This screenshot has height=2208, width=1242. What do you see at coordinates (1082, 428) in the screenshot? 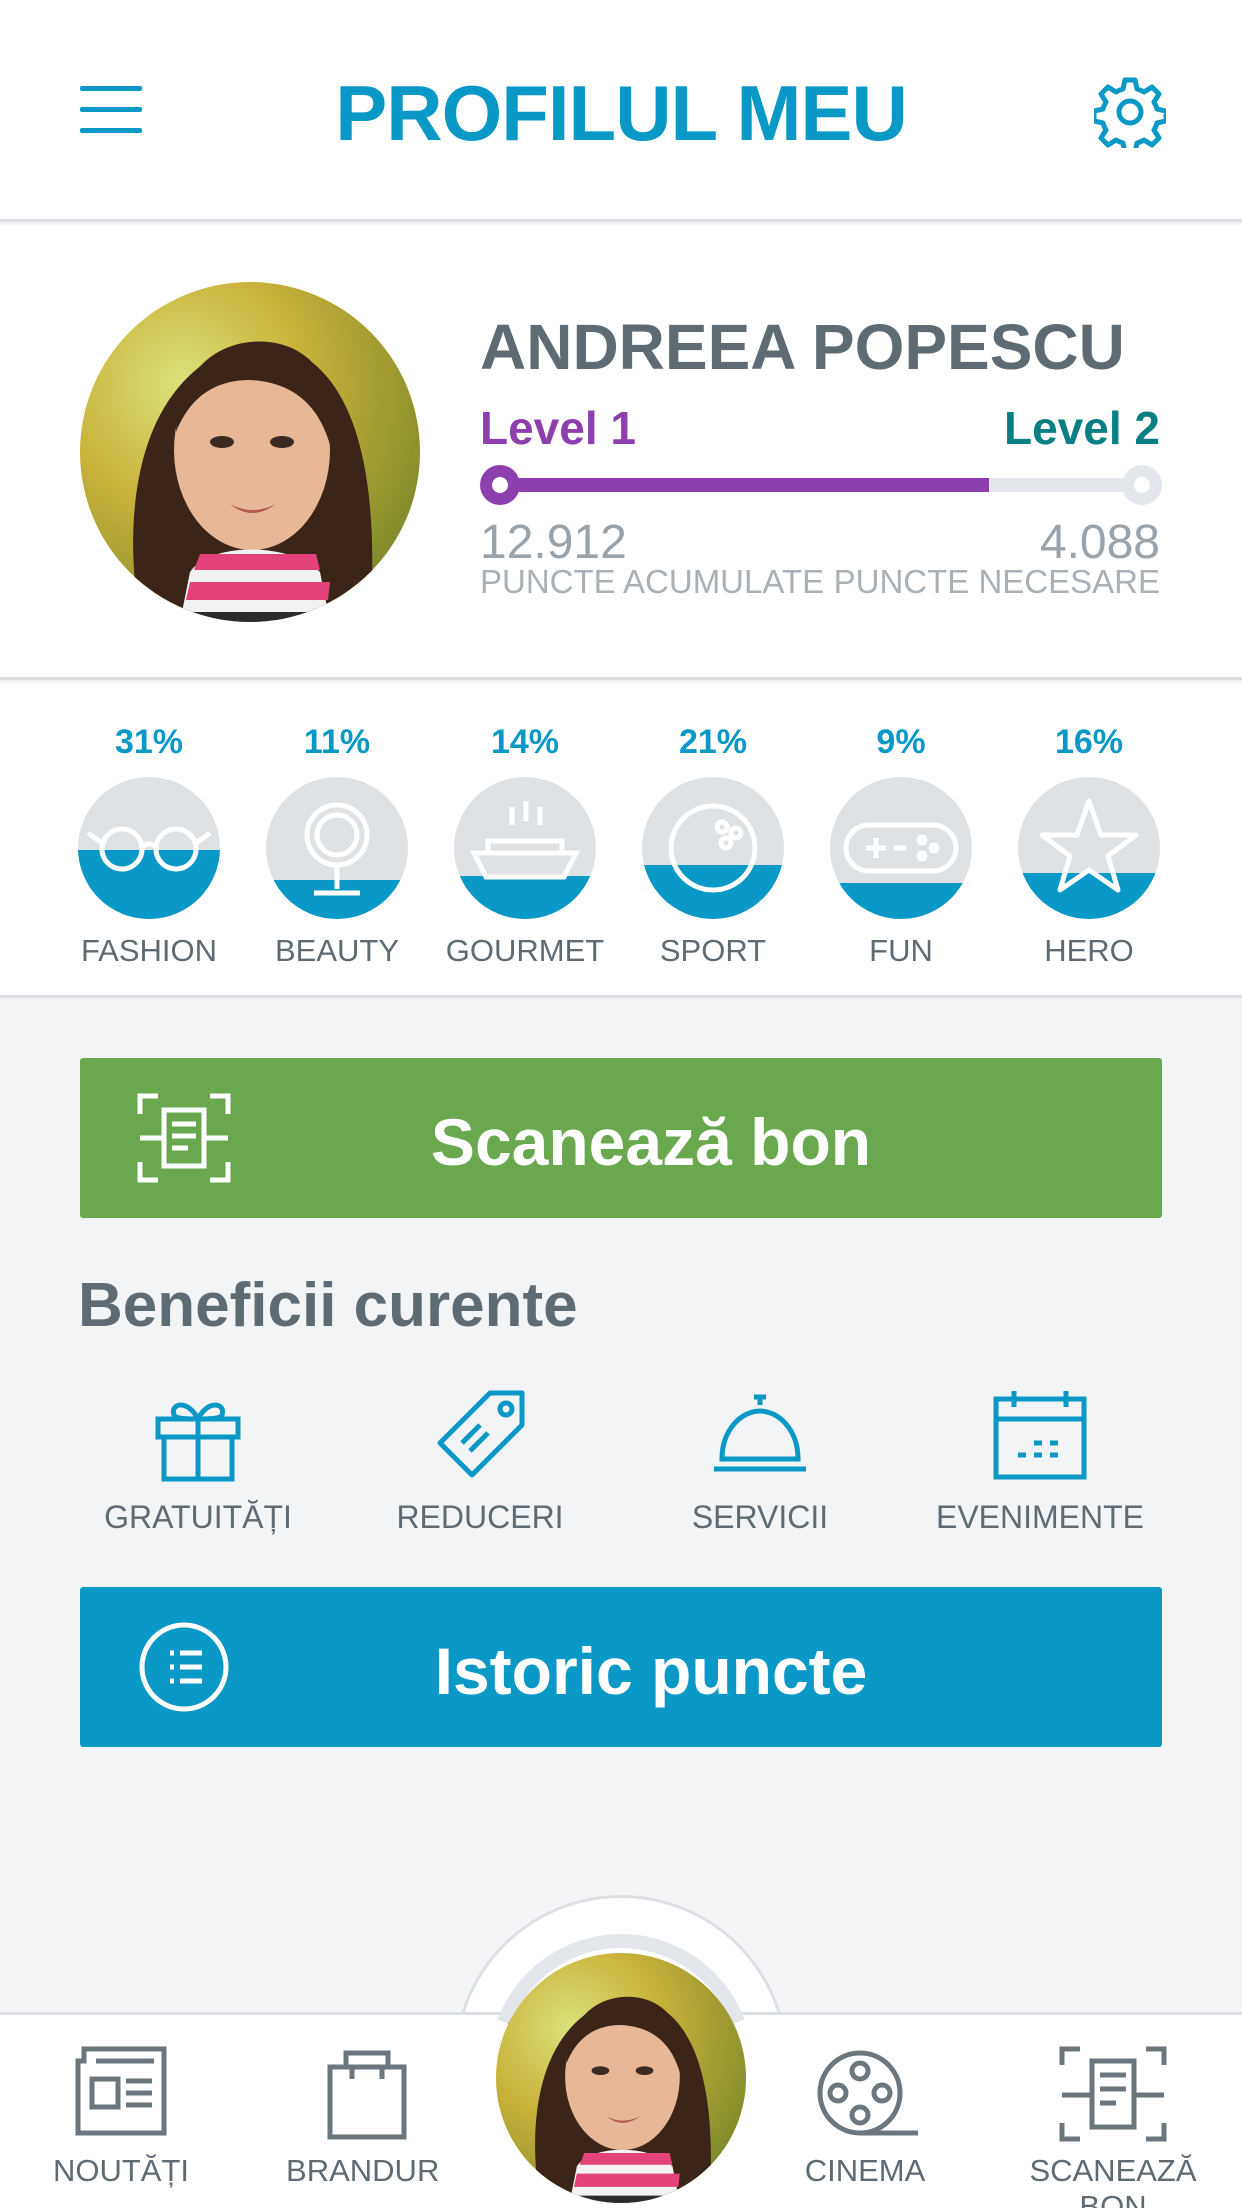
I see `next-level-label: Level 2` at bounding box center [1082, 428].